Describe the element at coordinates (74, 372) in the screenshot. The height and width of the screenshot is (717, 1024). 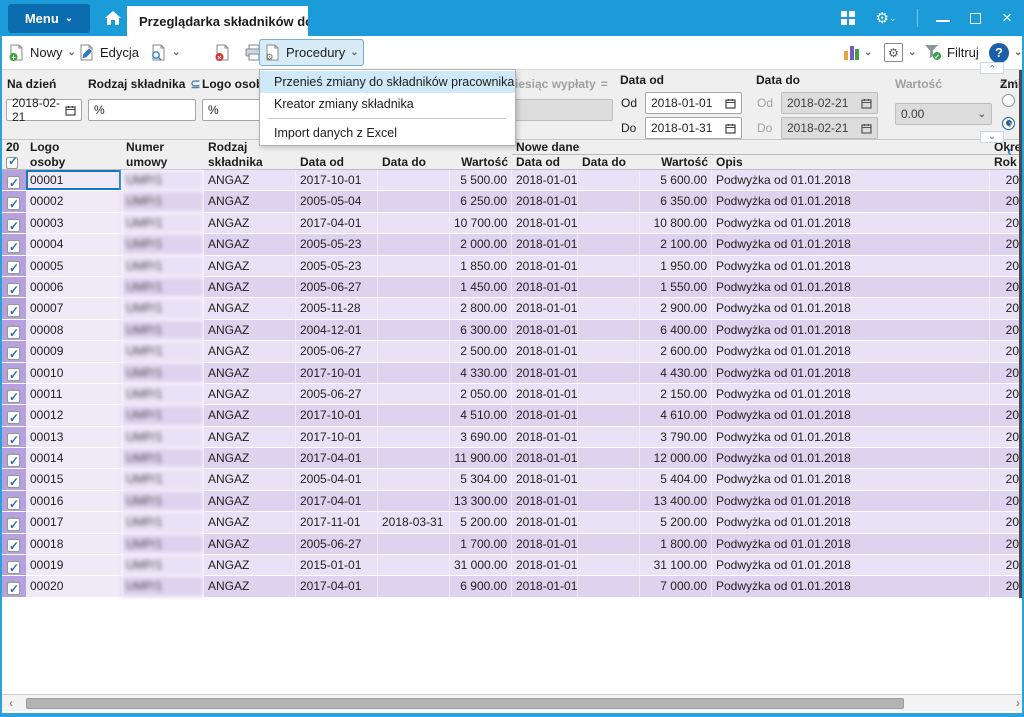
I see `cell-logo: 00010` at that location.